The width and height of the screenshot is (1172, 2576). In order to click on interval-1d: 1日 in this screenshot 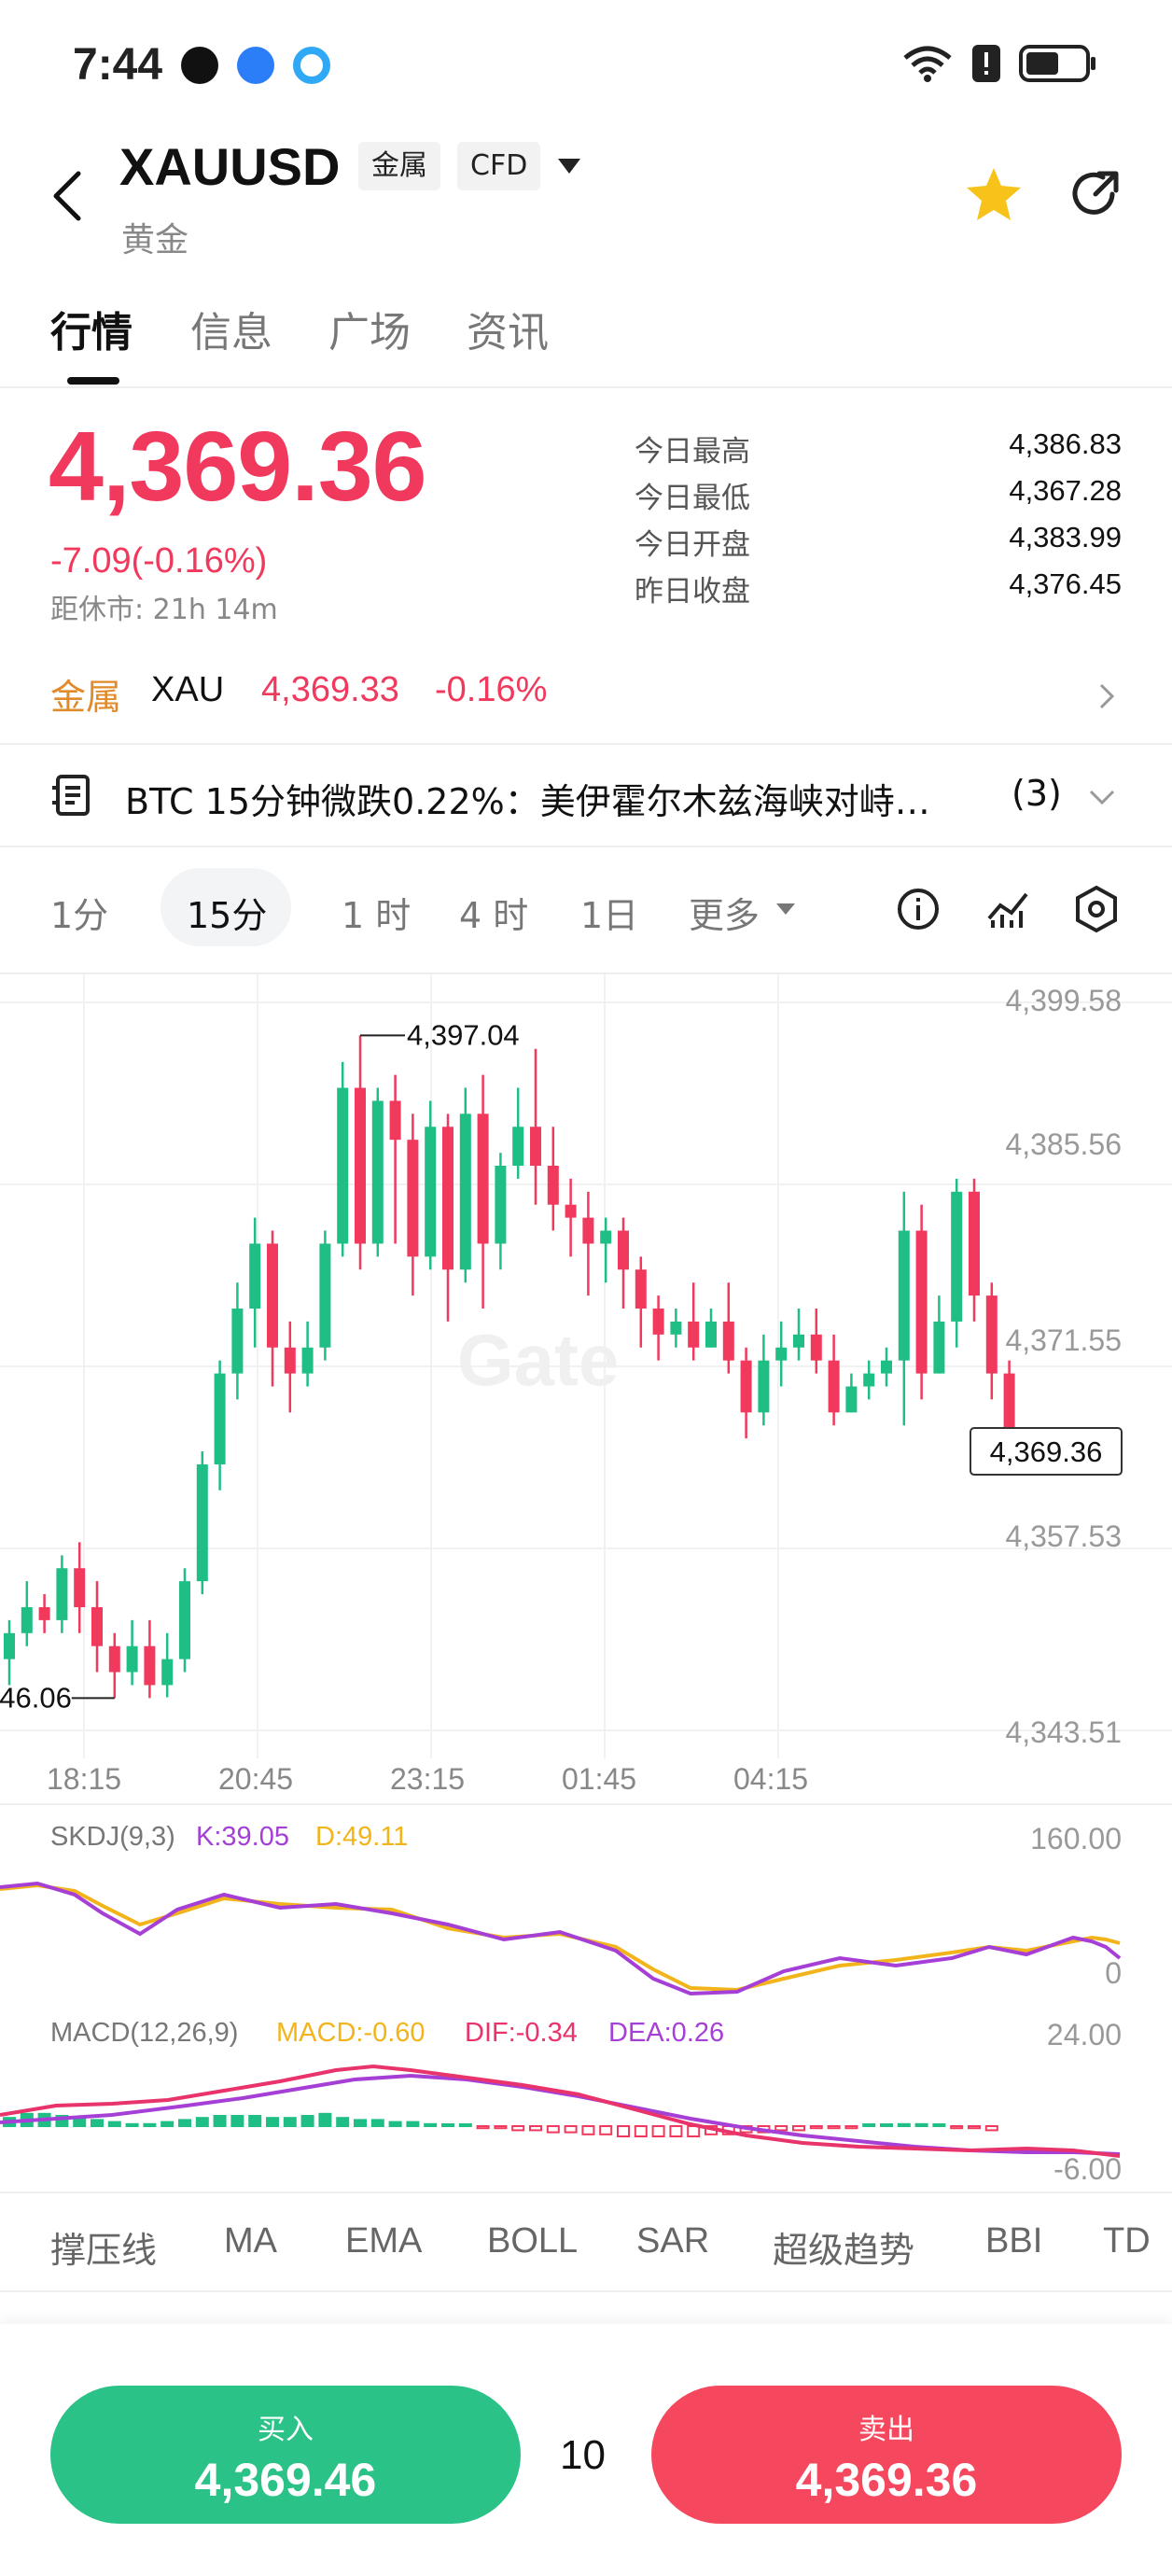, I will do `click(609, 912)`.